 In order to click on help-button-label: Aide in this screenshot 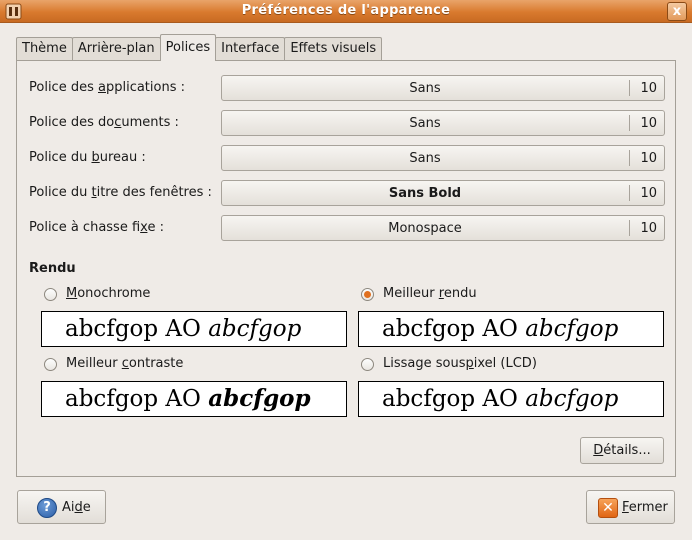, I will do `click(76, 507)`.